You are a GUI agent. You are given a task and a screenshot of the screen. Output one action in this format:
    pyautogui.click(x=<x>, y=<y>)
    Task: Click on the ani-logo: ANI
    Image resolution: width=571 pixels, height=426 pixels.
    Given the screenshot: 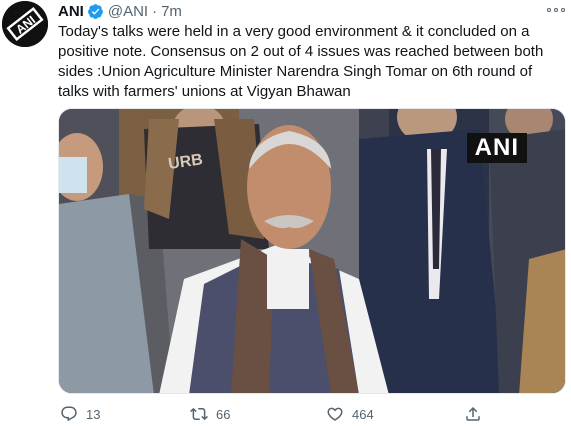 What is the action you would take?
    pyautogui.click(x=25, y=24)
    